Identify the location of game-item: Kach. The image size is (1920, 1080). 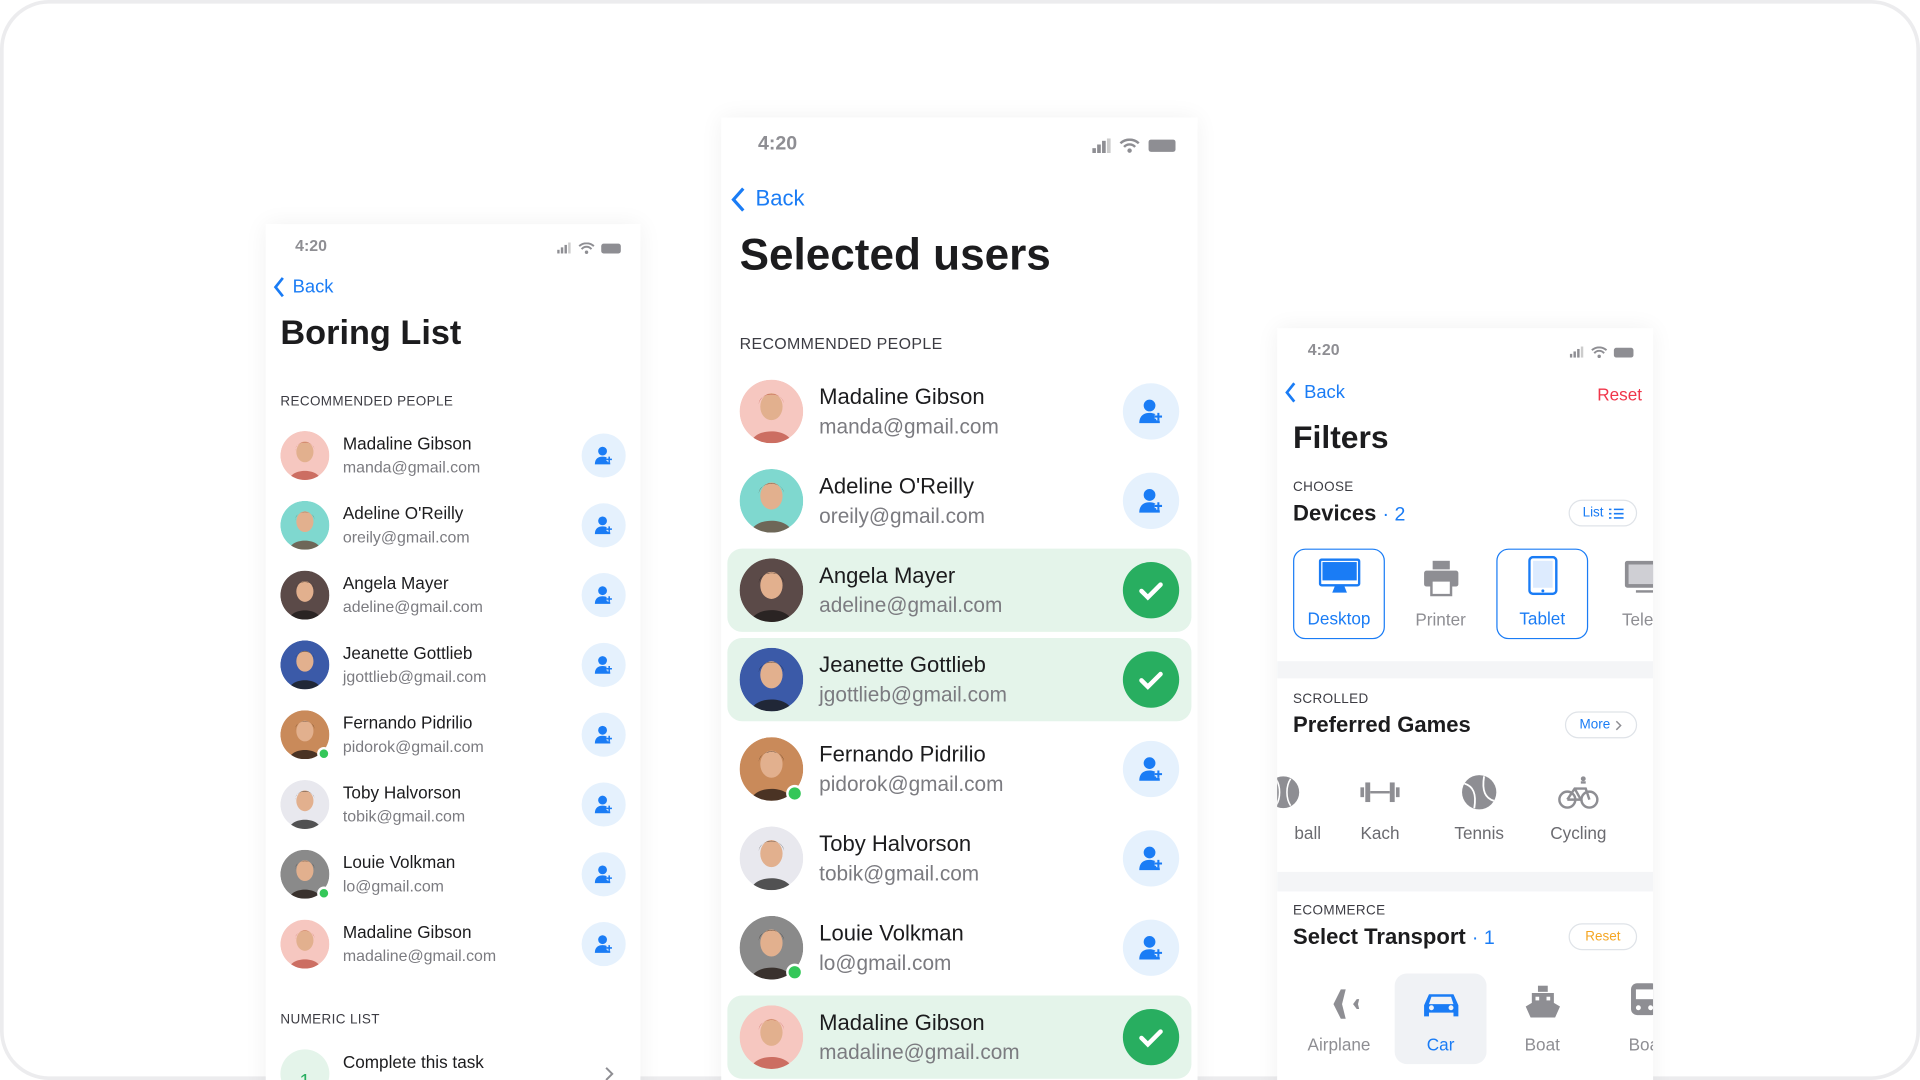
(1380, 809).